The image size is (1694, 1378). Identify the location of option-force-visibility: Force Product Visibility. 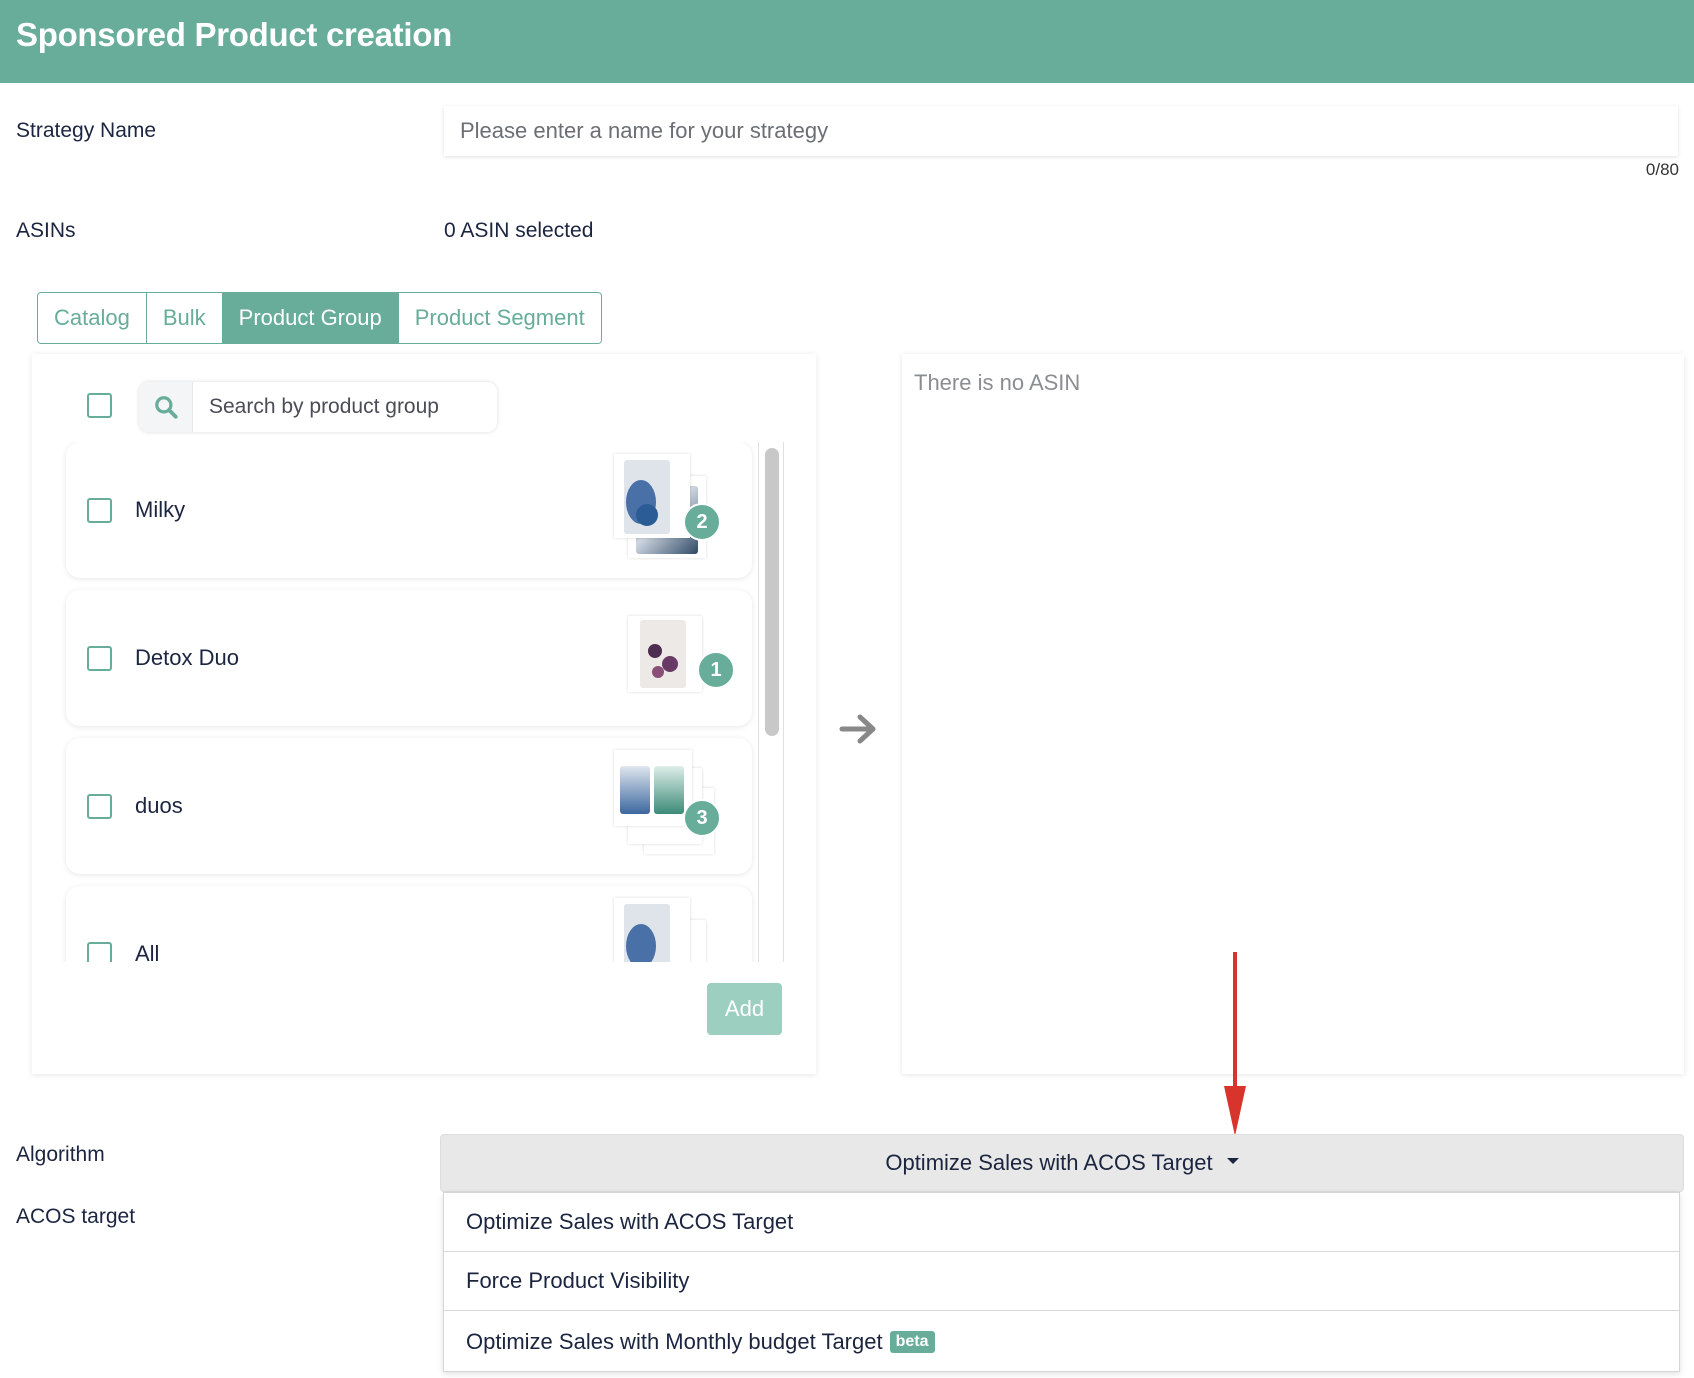
(1061, 1281).